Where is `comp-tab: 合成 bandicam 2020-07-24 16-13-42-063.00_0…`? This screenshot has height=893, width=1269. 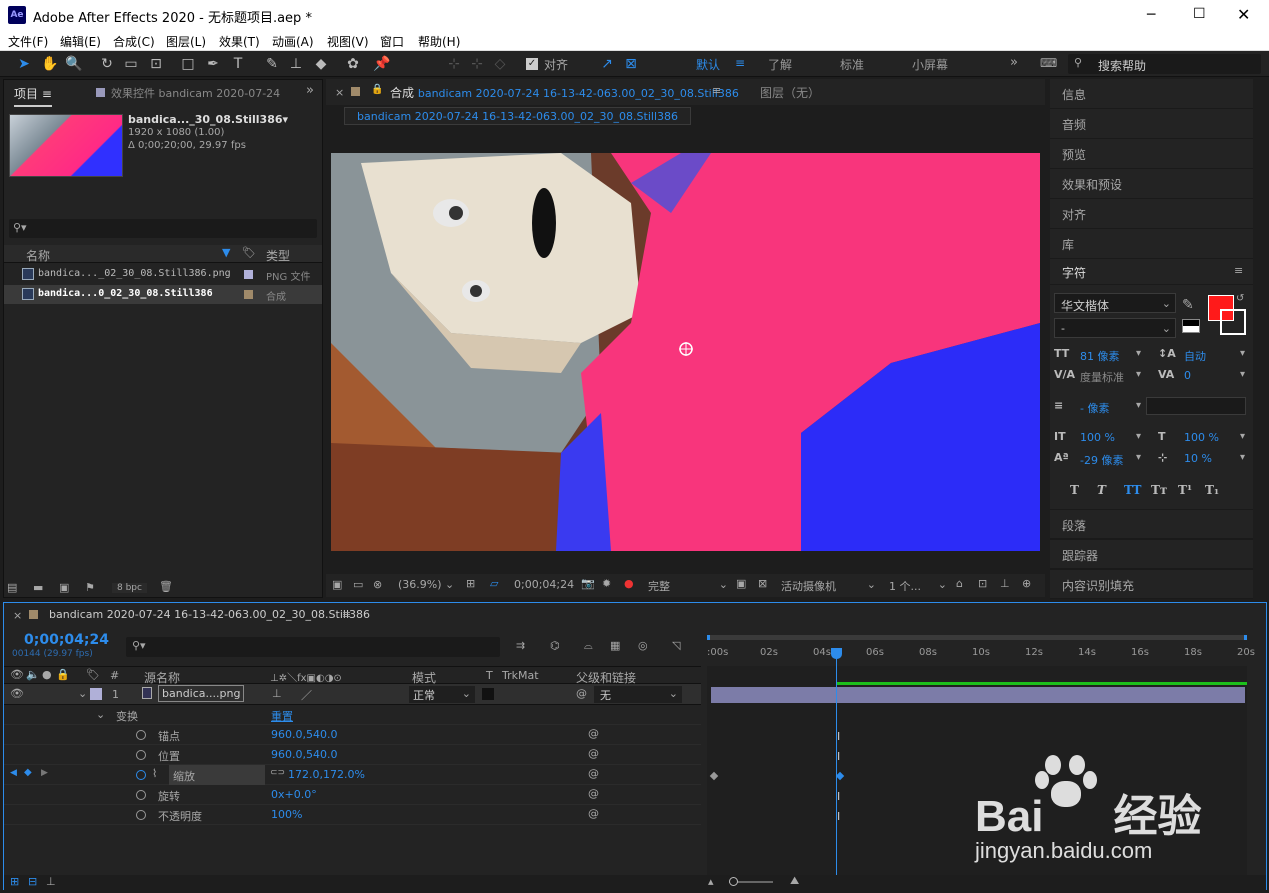 comp-tab: 合成 bandicam 2020-07-24 16-13-42-063.00_0… is located at coordinates (564, 92).